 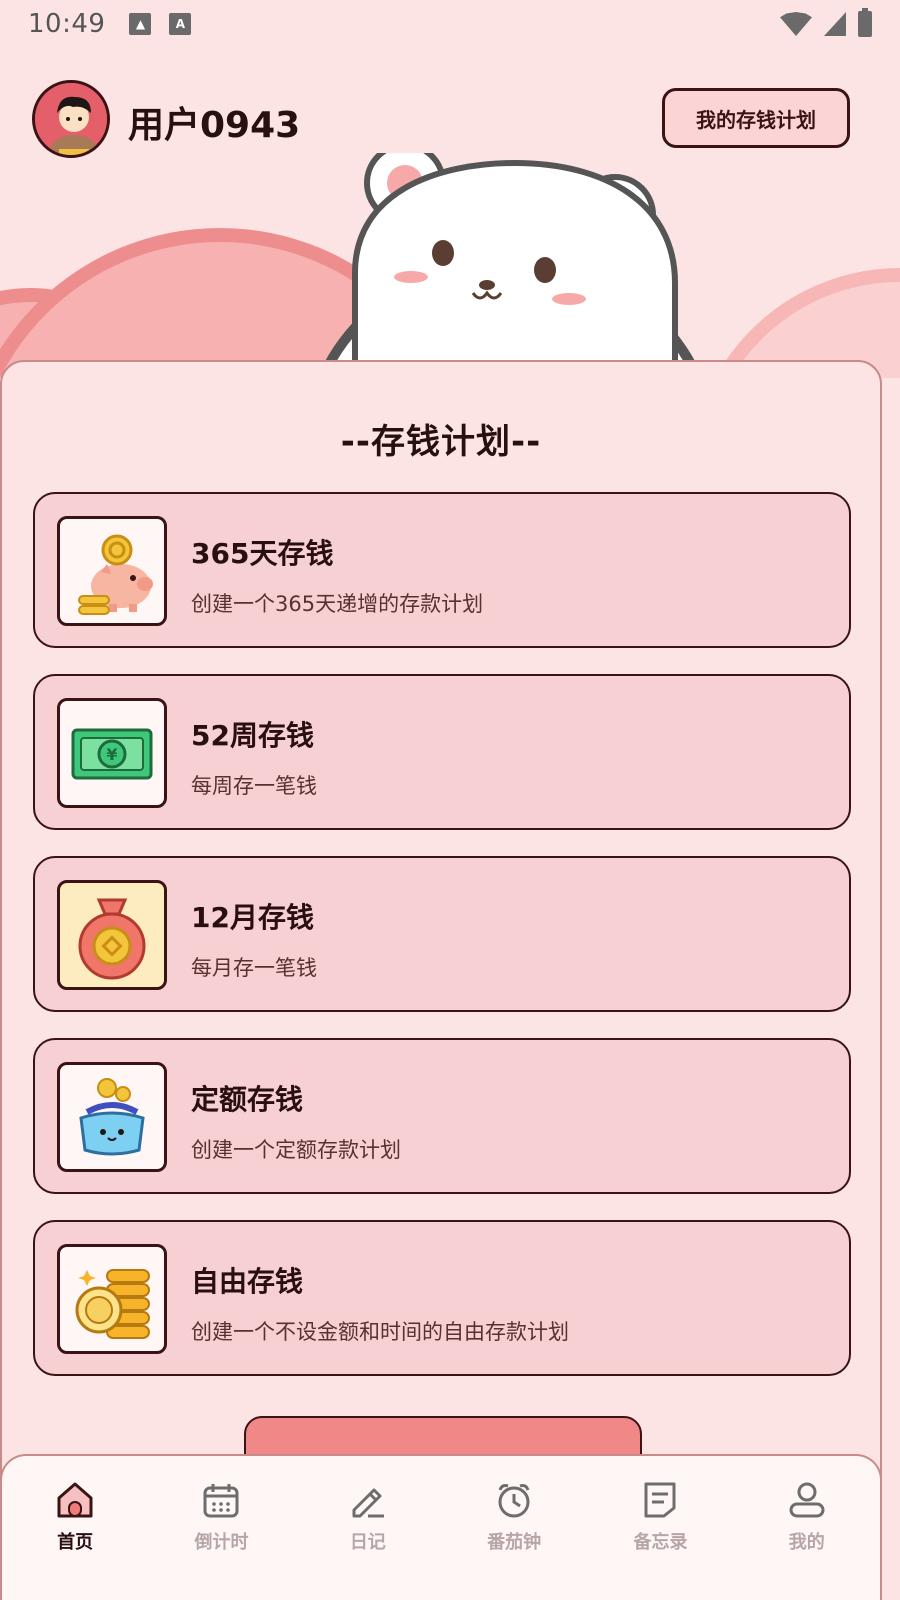 I want to click on plan-description: 每月存一笔钱, so click(x=254, y=968).